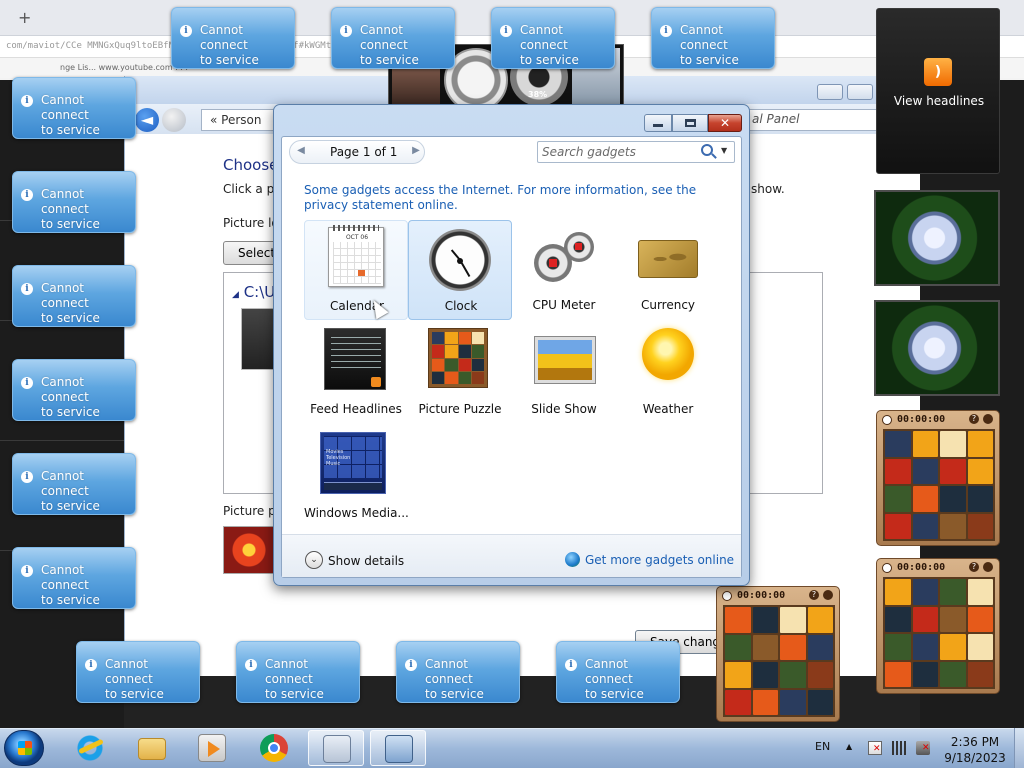  What do you see at coordinates (659, 560) in the screenshot?
I see `get-more-gadgets-link: Get more gadgets online` at bounding box center [659, 560].